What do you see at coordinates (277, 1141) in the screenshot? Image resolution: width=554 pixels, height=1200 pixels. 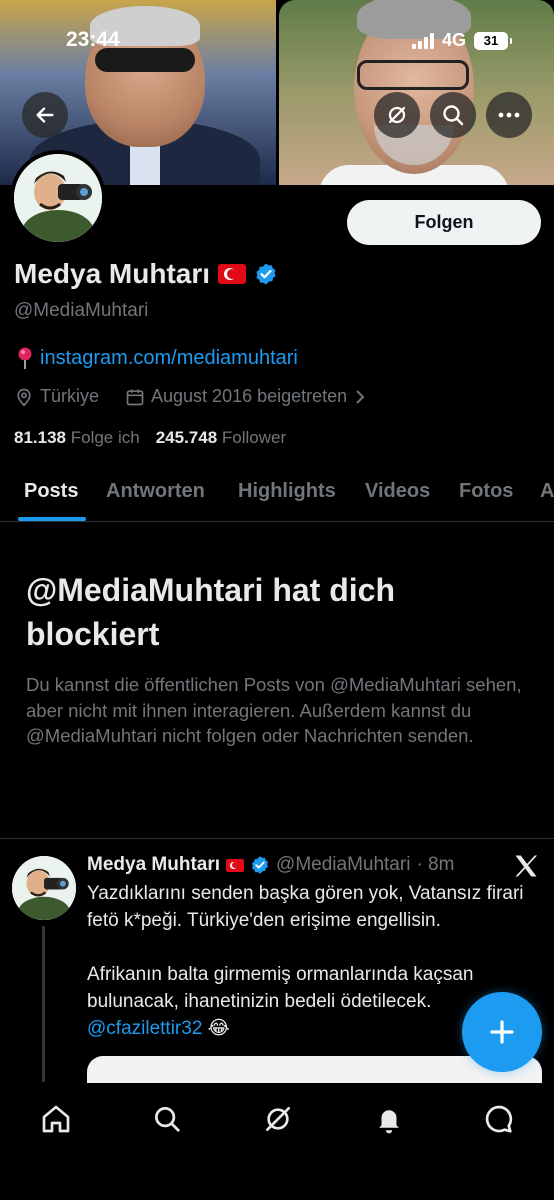 I see `bottom-nav` at bounding box center [277, 1141].